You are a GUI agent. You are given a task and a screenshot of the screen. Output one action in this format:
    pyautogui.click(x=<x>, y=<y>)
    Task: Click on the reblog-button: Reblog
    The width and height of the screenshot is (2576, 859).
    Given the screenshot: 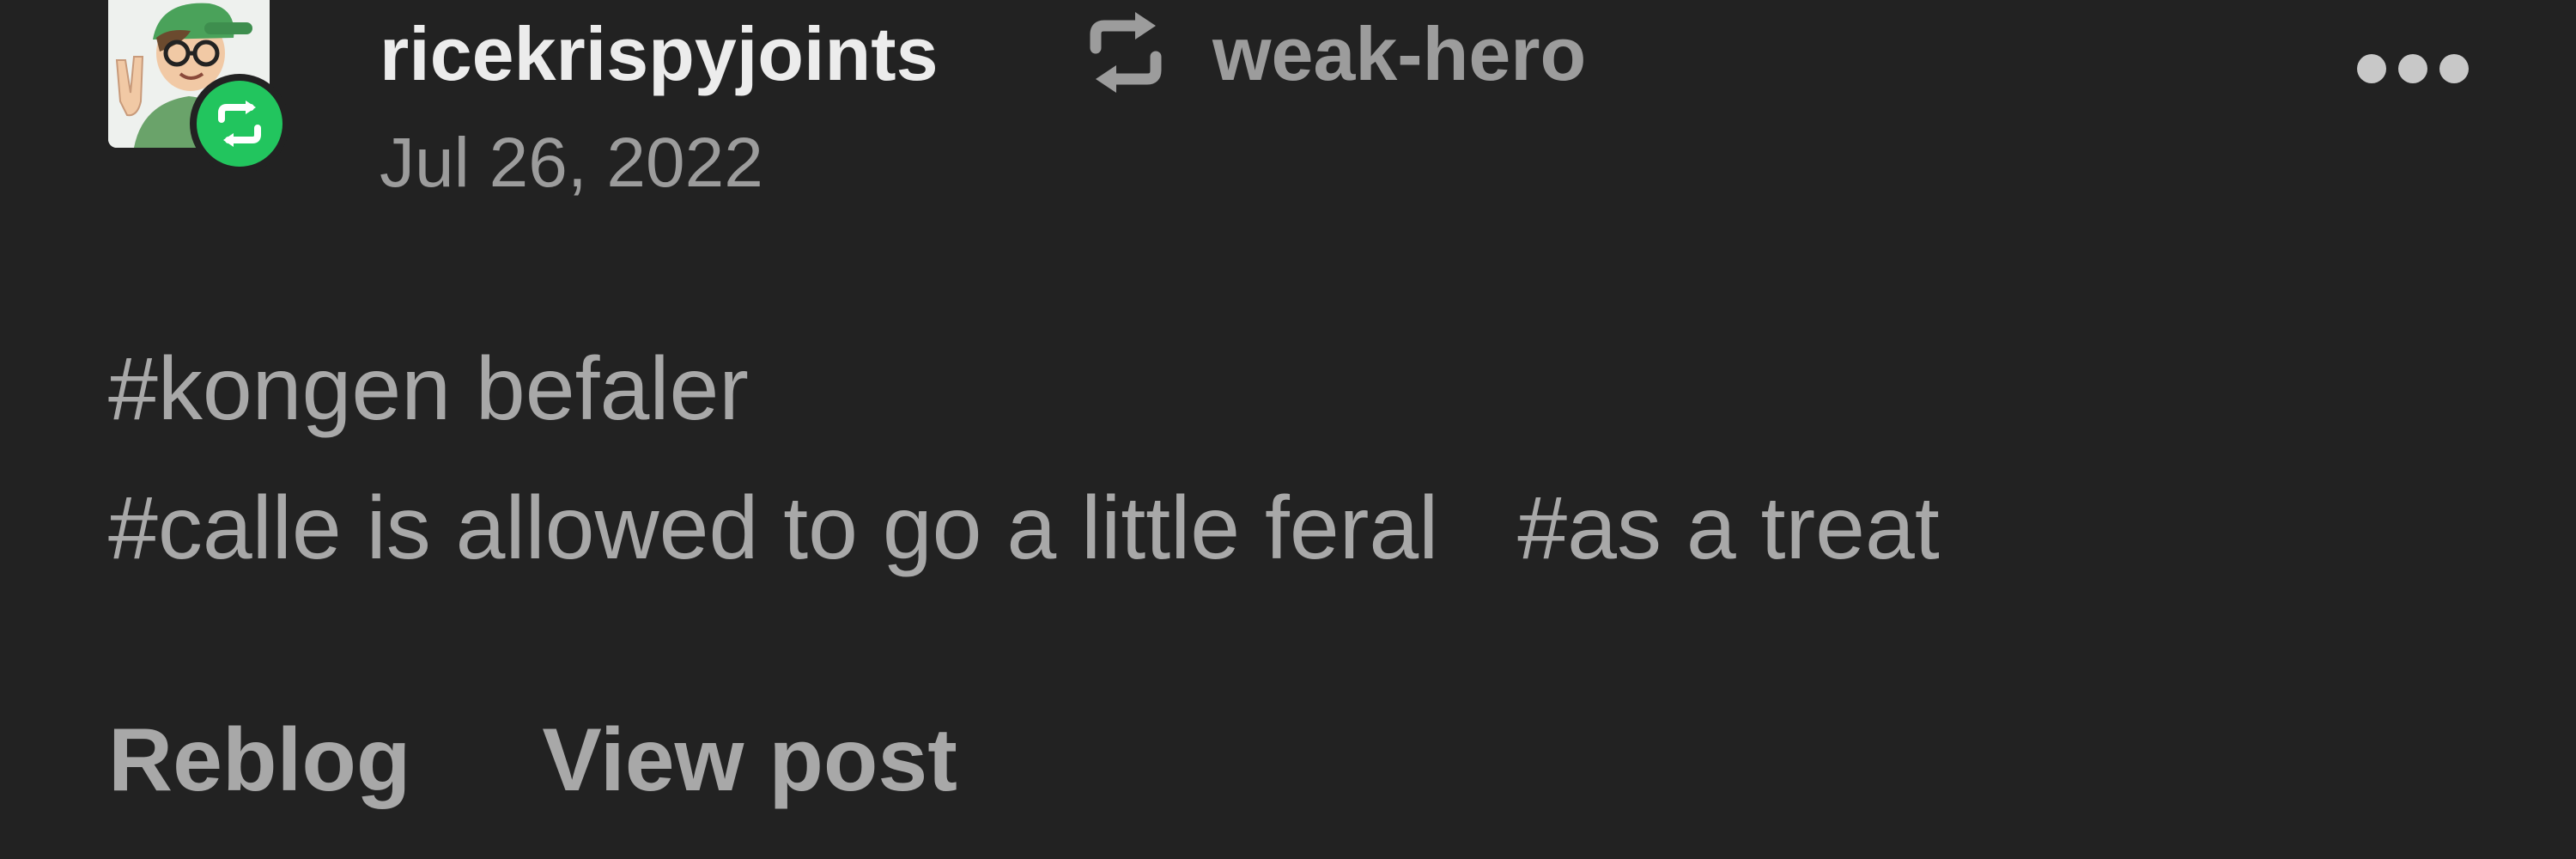 What is the action you would take?
    pyautogui.click(x=259, y=760)
    